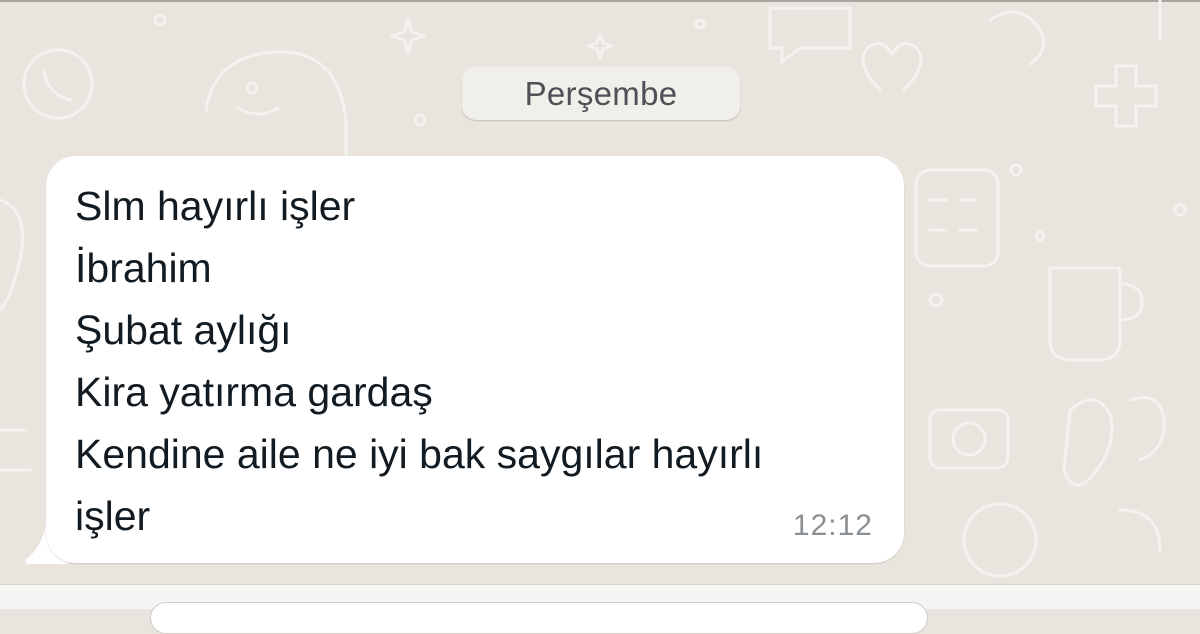  What do you see at coordinates (183, 330) in the screenshot?
I see `message-line: Şubat aylığı` at bounding box center [183, 330].